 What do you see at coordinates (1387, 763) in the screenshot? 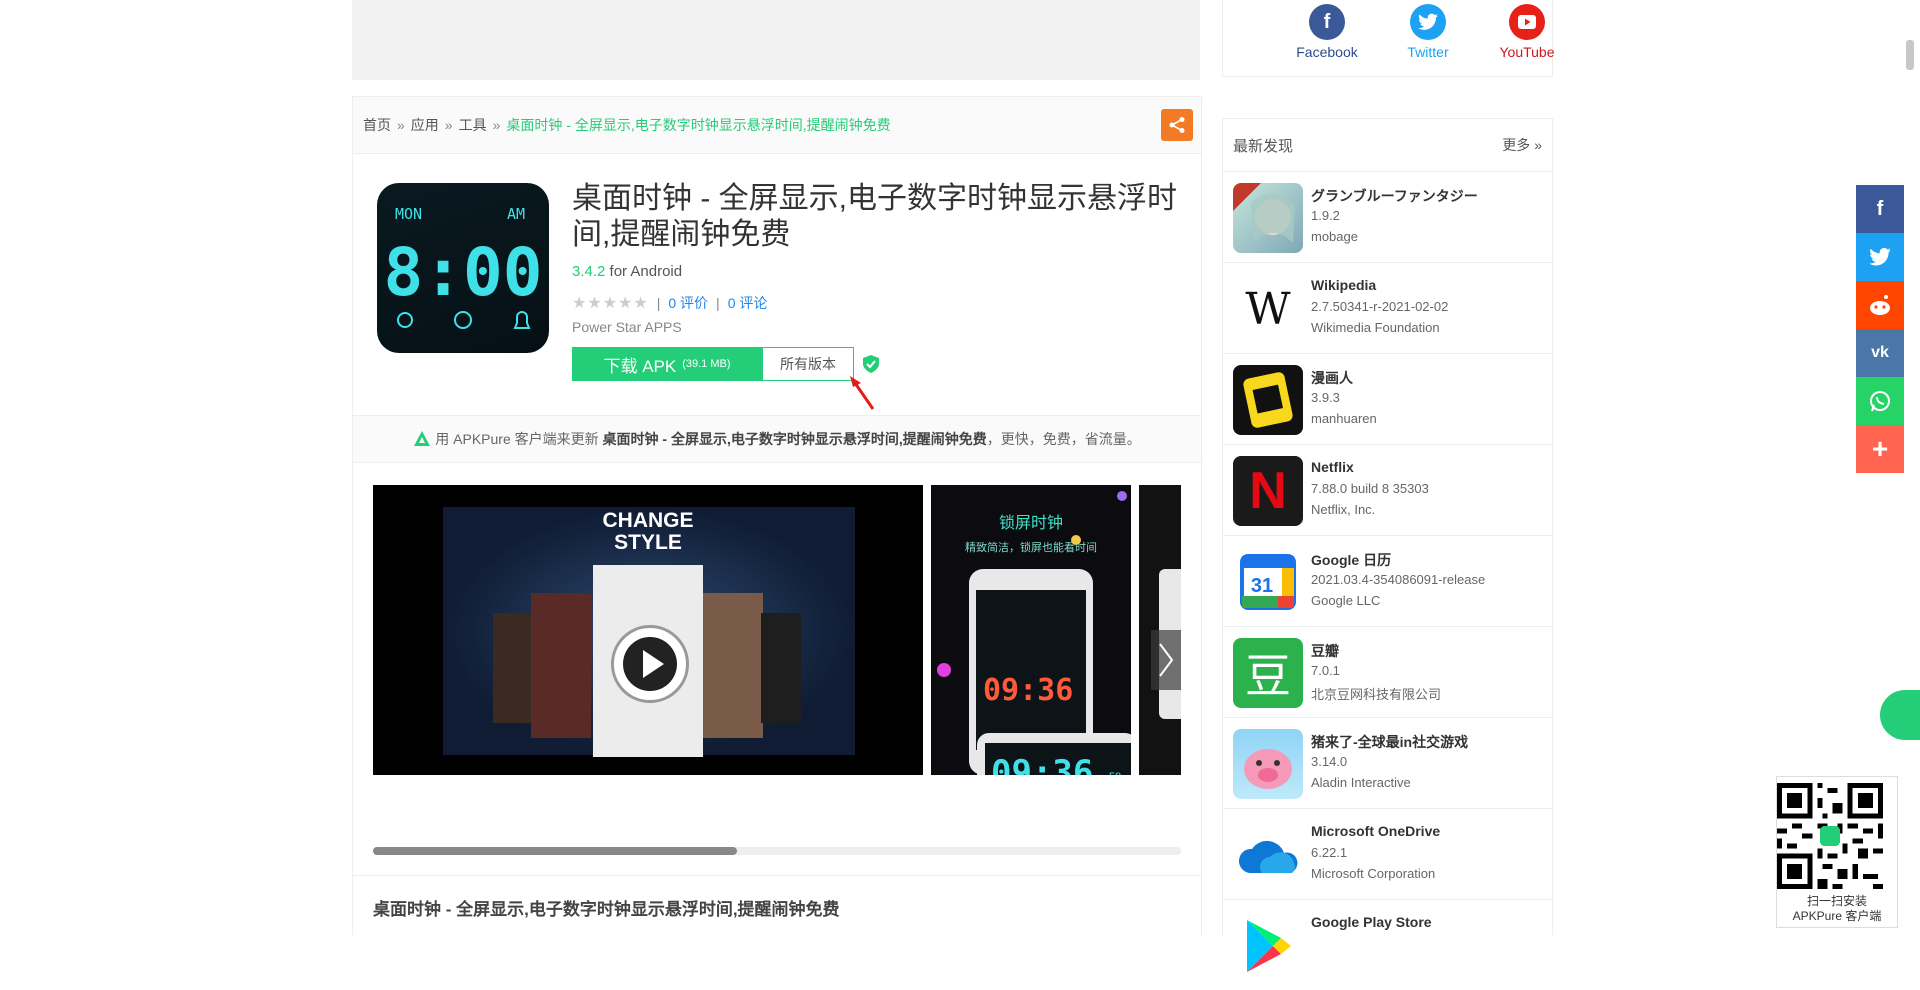
I see `sidebar-app-item: 猪来了-全球最in社交游戏 3.14.0 Aladin Interactive` at bounding box center [1387, 763].